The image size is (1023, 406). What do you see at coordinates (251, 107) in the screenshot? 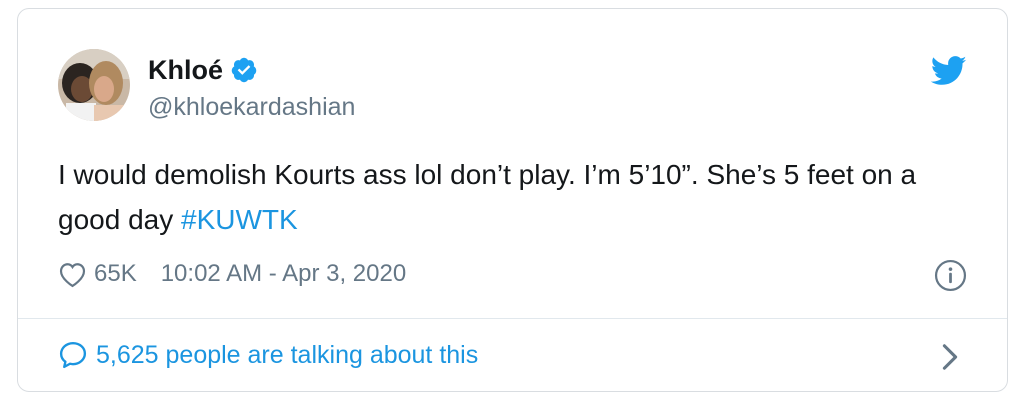
I see `author-handle: @khloekardashian` at bounding box center [251, 107].